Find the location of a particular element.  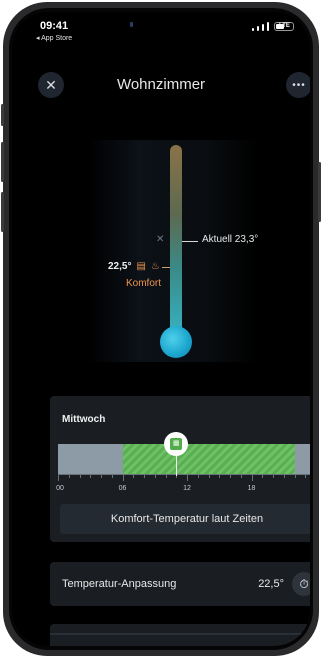

thermometer-bulb is located at coordinates (176, 342).